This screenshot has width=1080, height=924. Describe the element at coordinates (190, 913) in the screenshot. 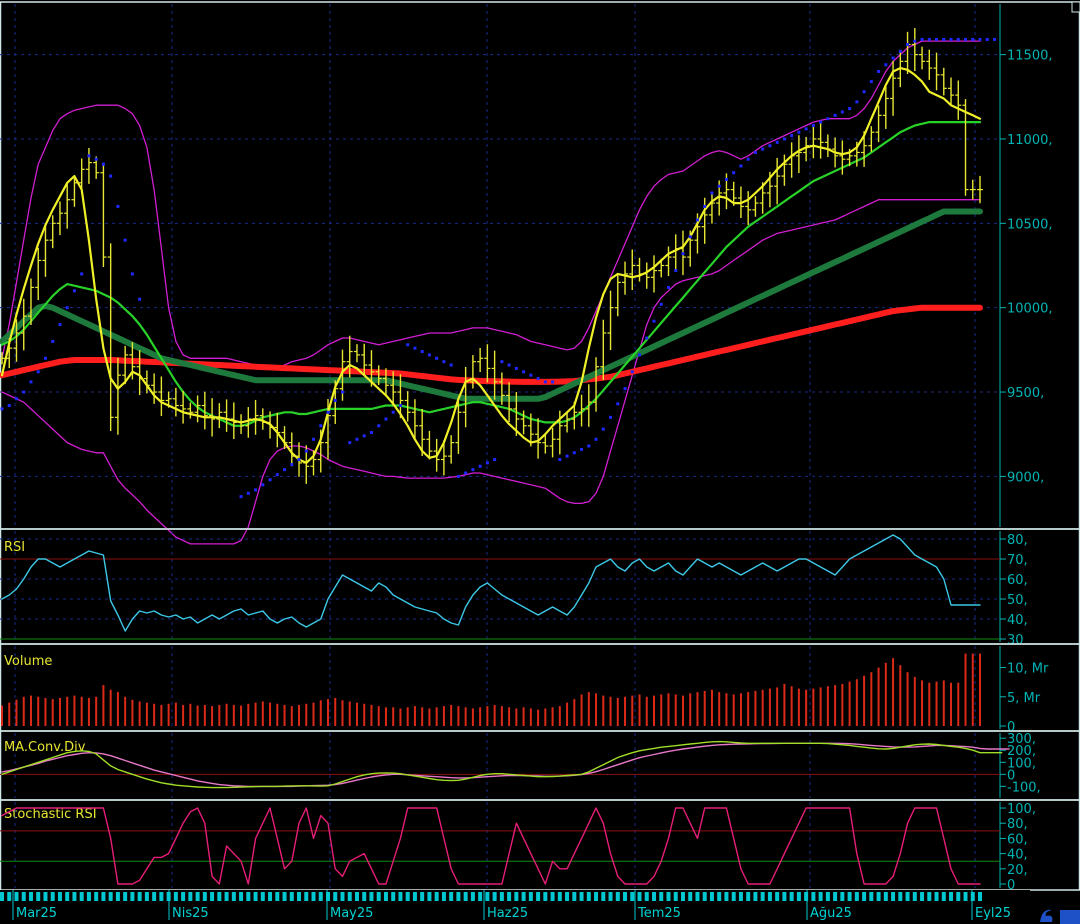

I see `time-axis-label: Nis25` at that location.